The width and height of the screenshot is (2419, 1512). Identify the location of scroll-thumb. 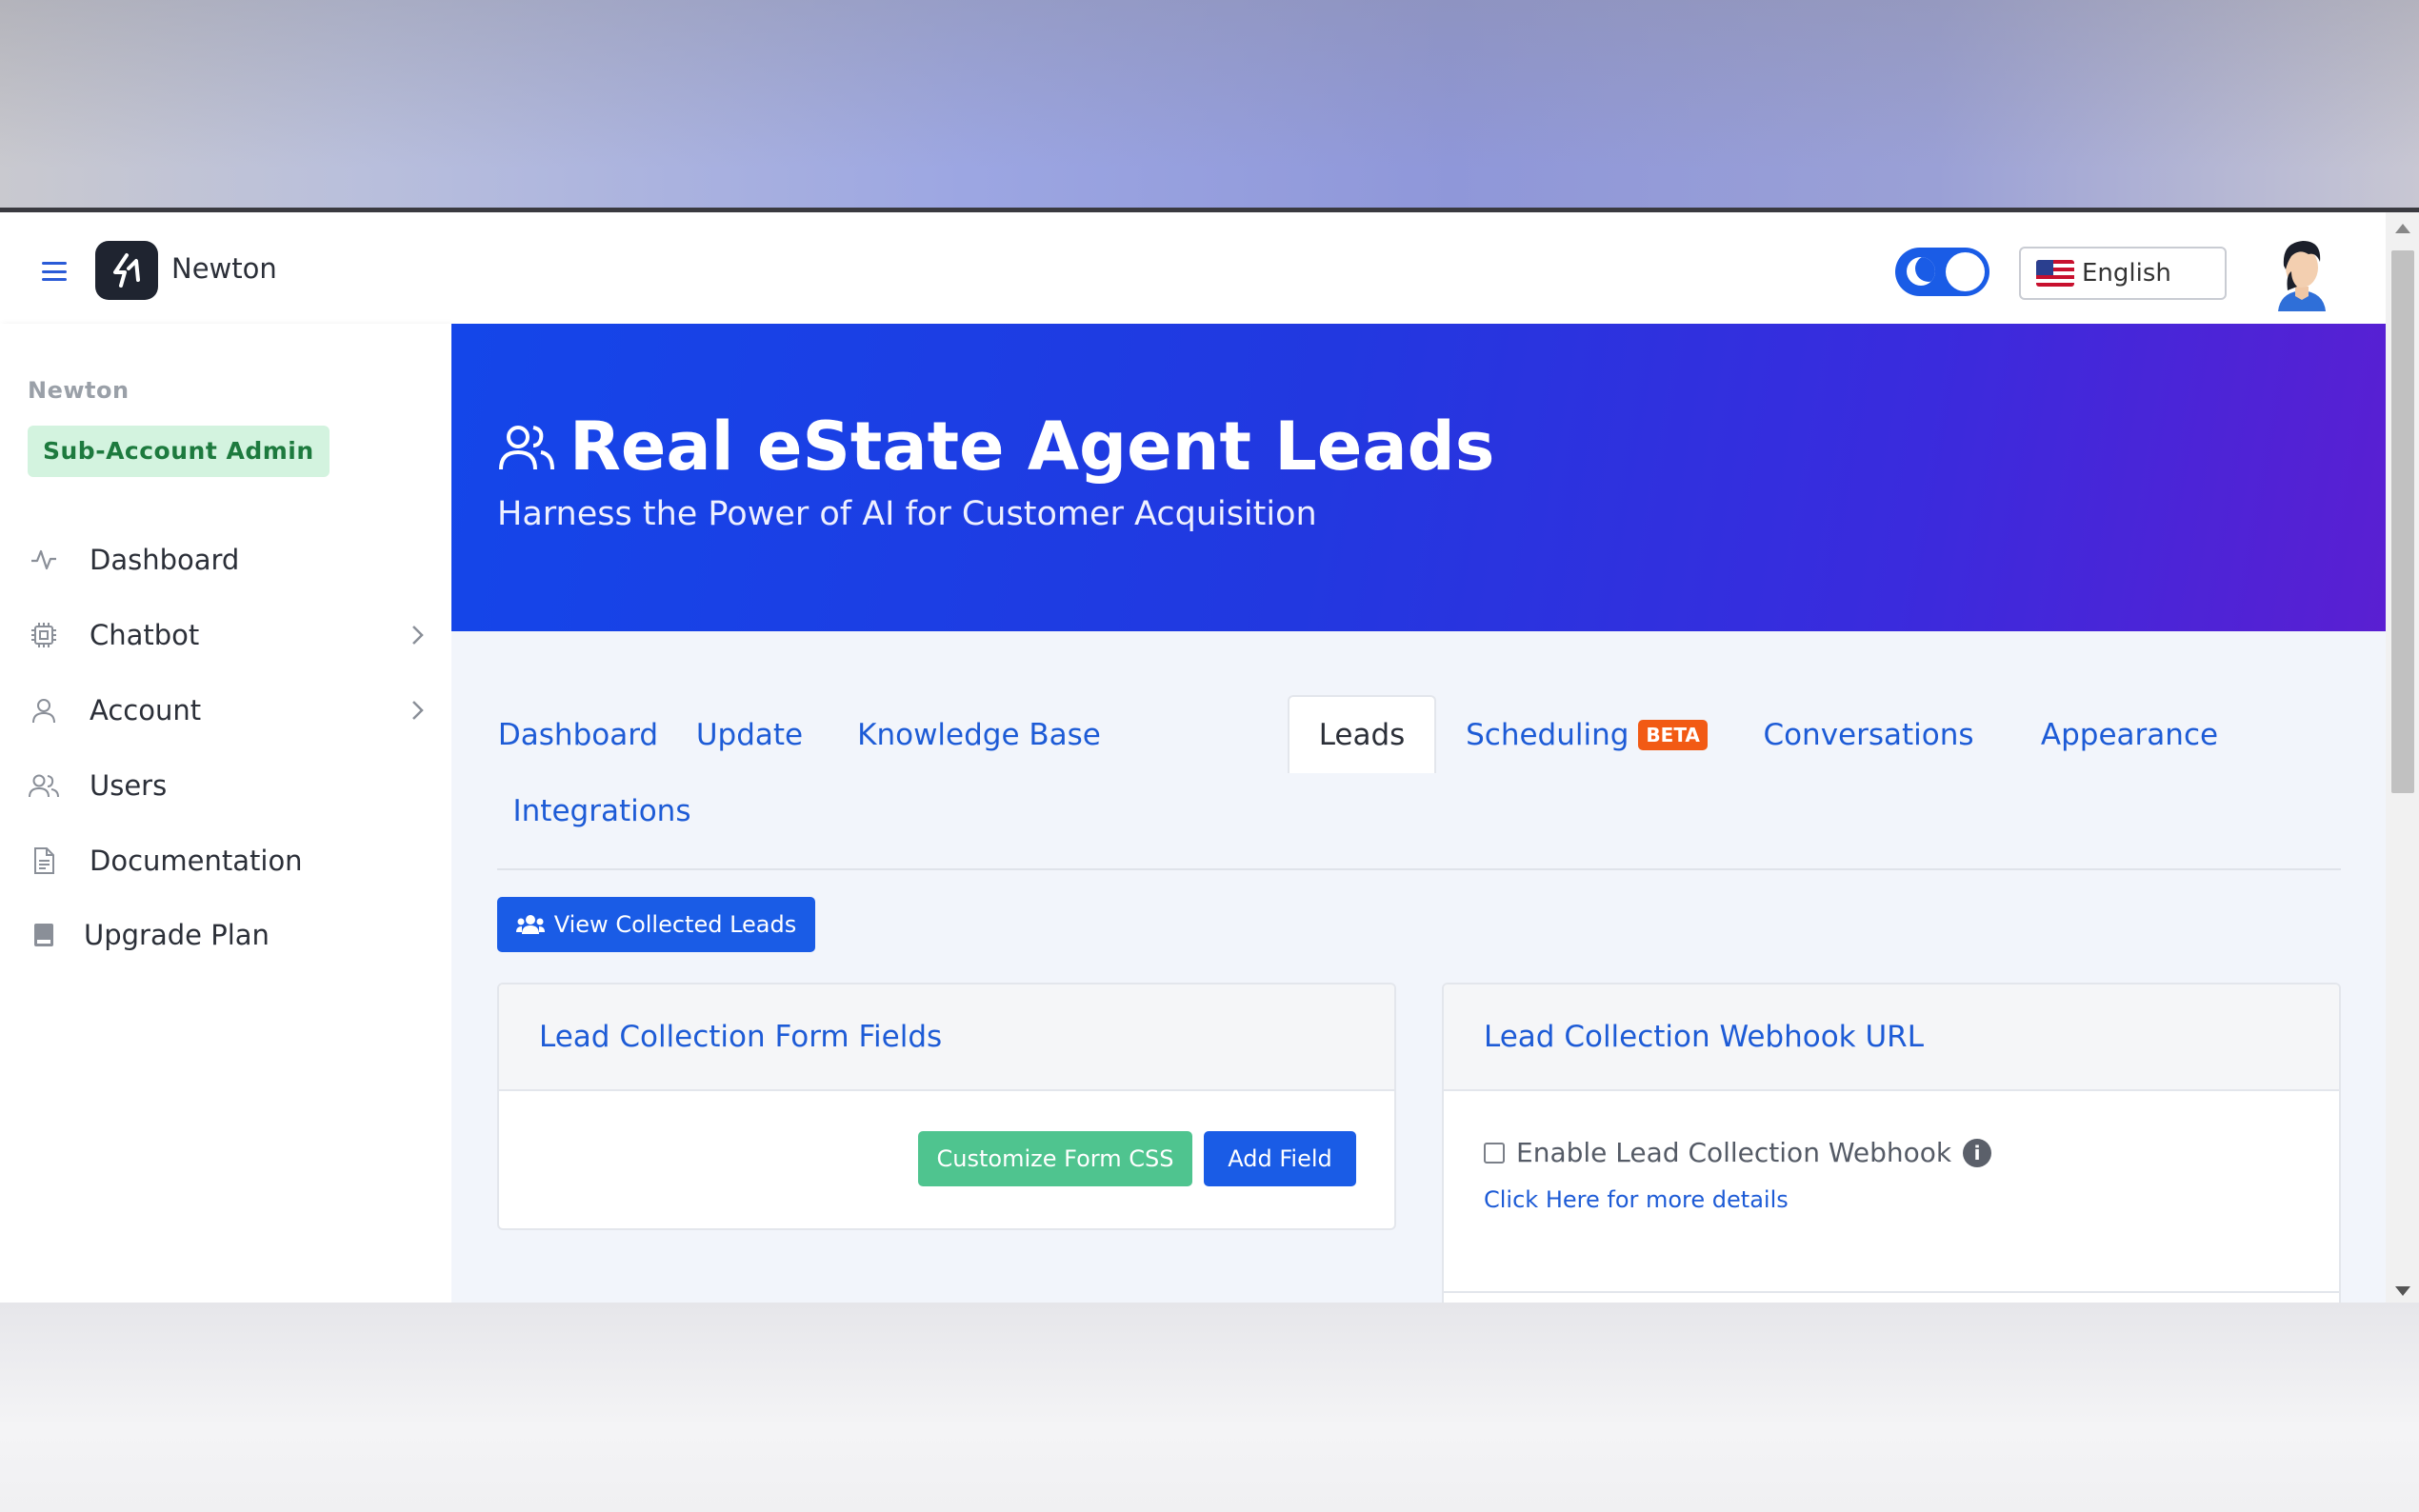
(2402, 521).